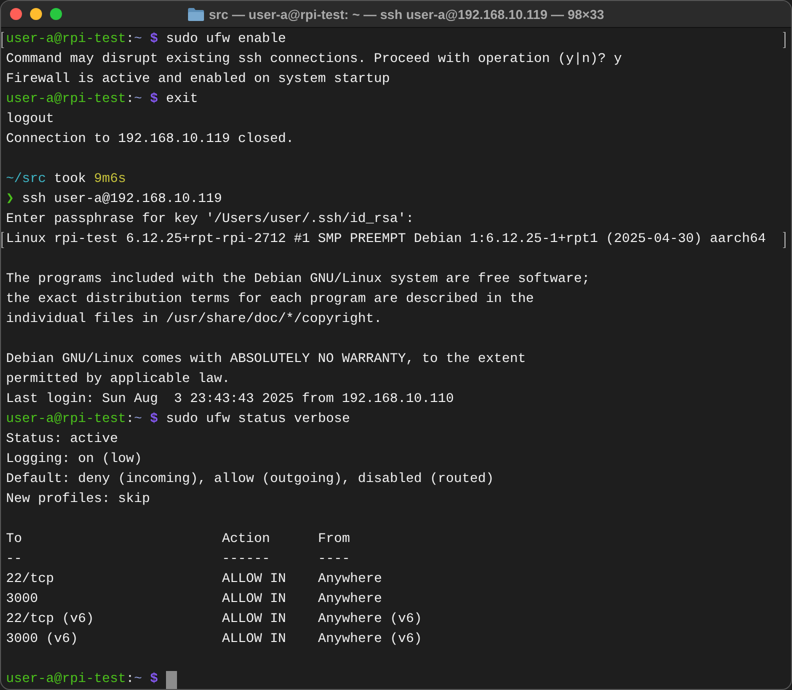 The height and width of the screenshot is (690, 792). Describe the element at coordinates (406, 14) in the screenshot. I see `window-title: src — user-a@rpi-test: ~ — ssh user-a@192.168.10.119 — 98×33` at that location.